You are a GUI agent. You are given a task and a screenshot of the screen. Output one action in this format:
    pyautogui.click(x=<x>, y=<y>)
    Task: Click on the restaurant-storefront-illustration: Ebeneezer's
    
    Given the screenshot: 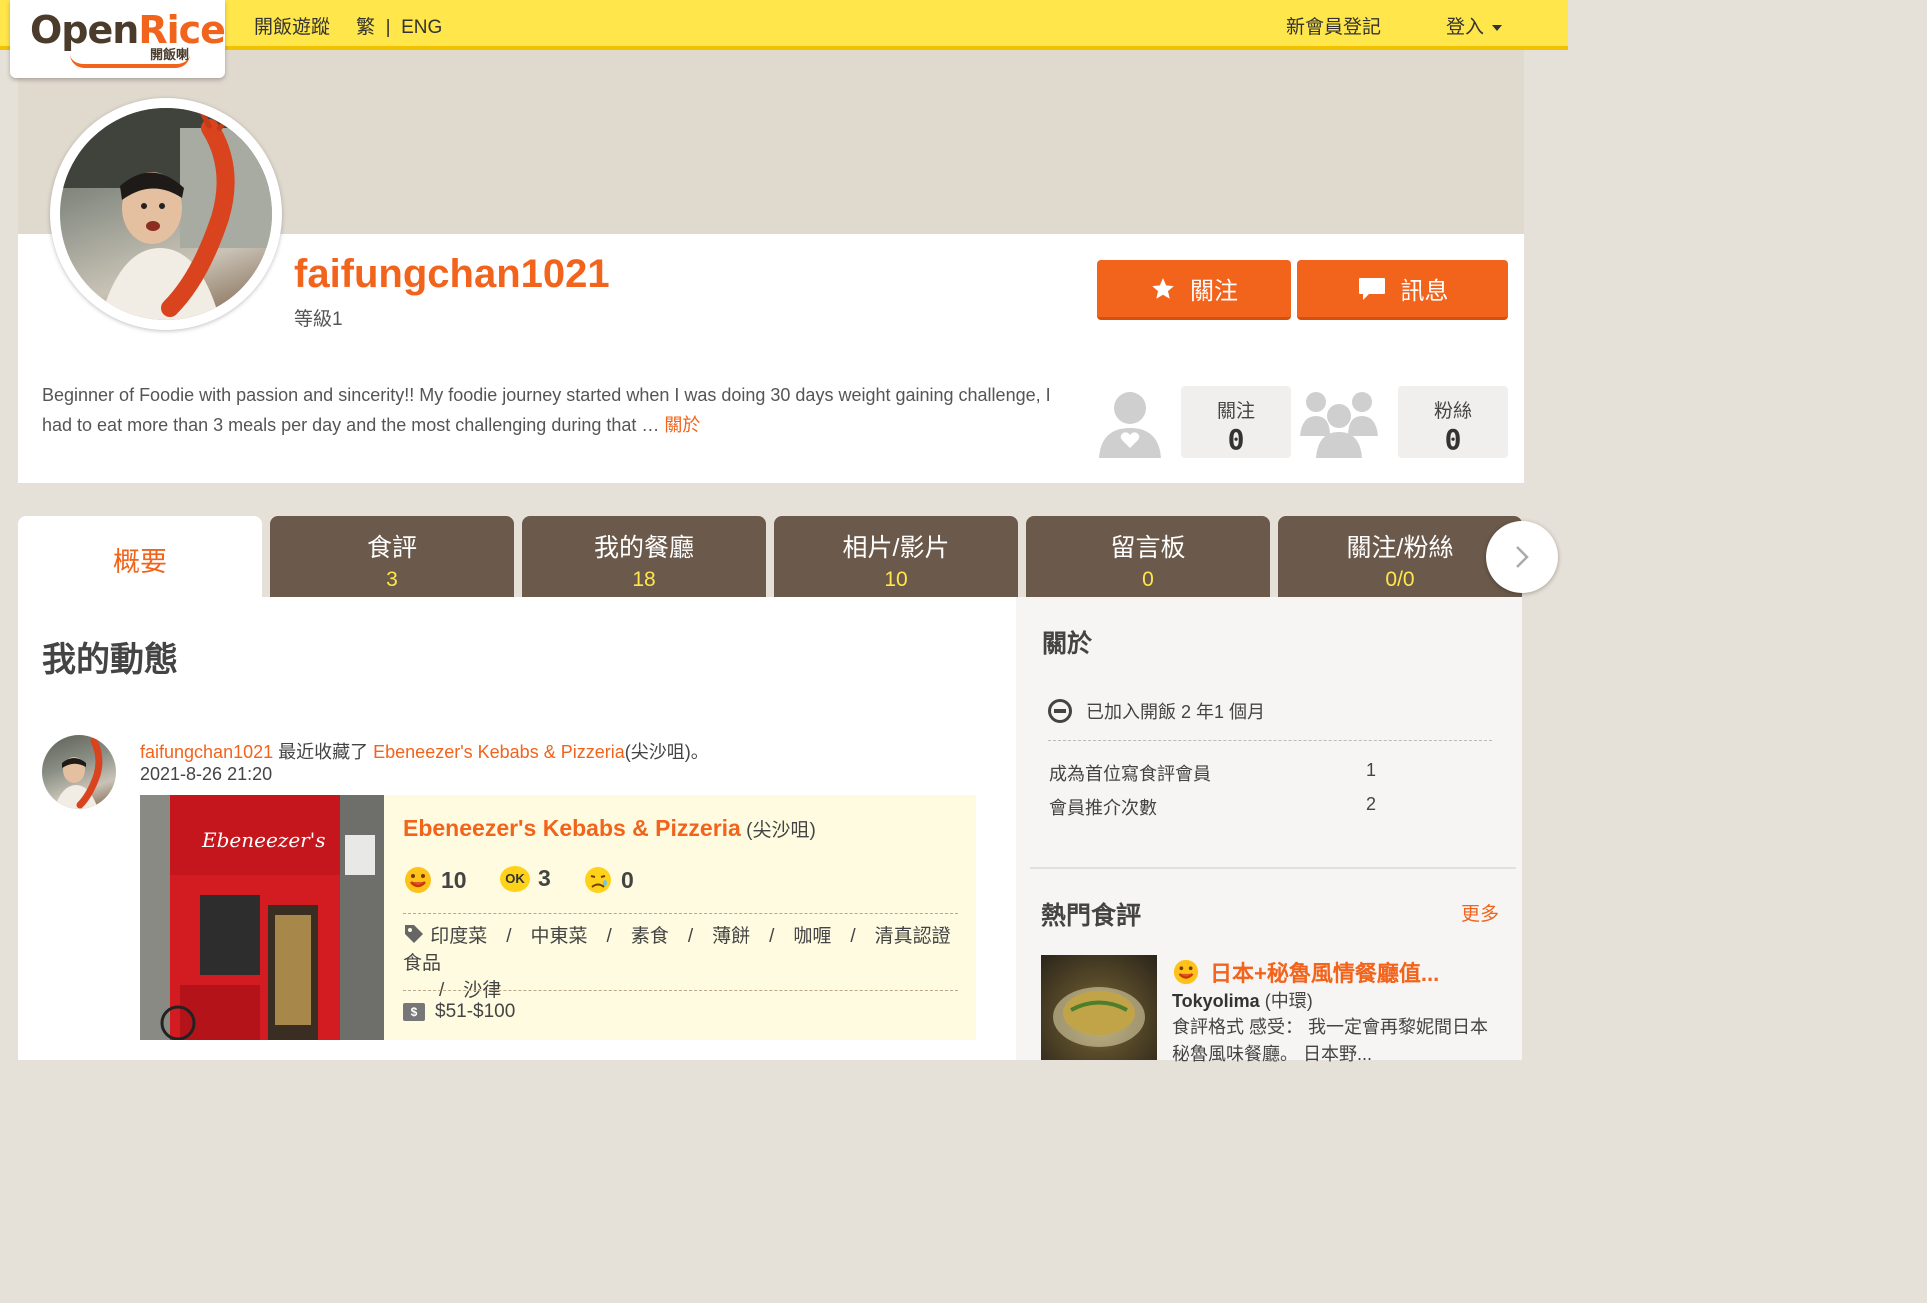 What is the action you would take?
    pyautogui.click(x=262, y=917)
    